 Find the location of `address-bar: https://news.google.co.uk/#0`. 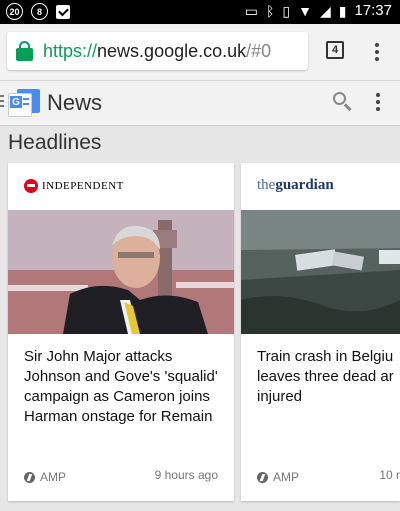

address-bar: https://news.google.co.uk/#0 is located at coordinates (157, 51).